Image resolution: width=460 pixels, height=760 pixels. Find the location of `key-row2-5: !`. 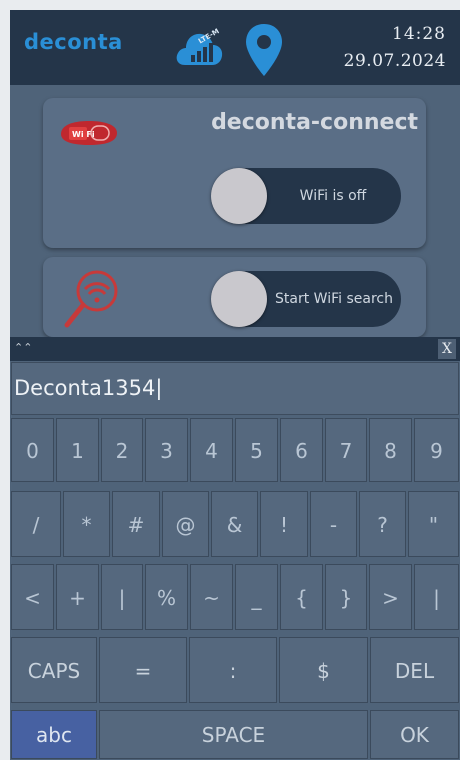

key-row2-5: ! is located at coordinates (284, 524).